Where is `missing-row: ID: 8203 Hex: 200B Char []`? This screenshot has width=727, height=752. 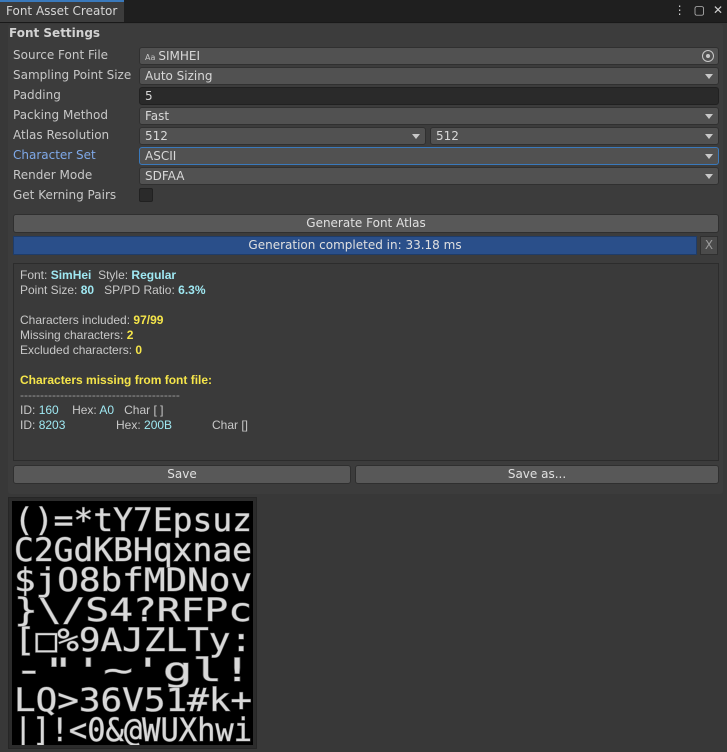
missing-row: ID: 8203 Hex: 200B Char [] is located at coordinates (134, 425).